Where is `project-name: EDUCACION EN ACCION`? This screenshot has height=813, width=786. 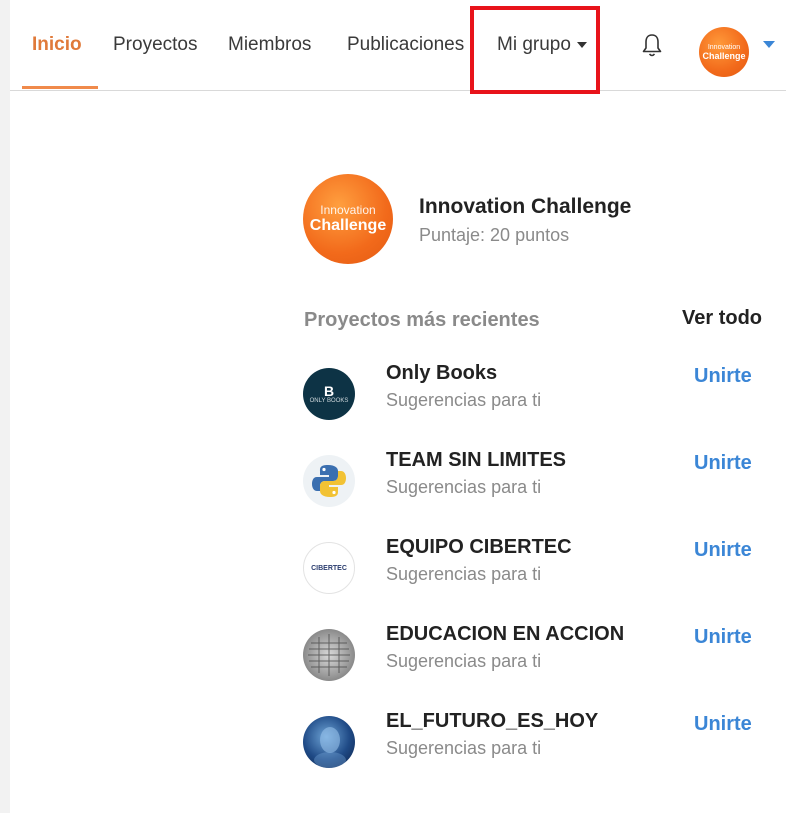
project-name: EDUCACION EN ACCION is located at coordinates (505, 634).